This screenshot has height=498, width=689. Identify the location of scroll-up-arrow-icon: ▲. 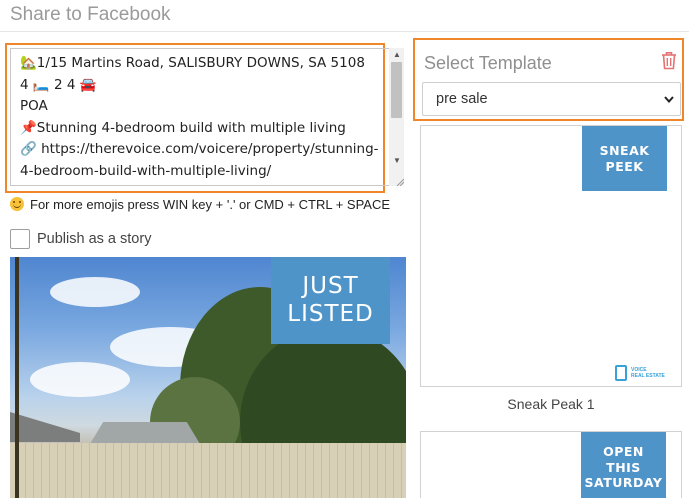
(397, 54).